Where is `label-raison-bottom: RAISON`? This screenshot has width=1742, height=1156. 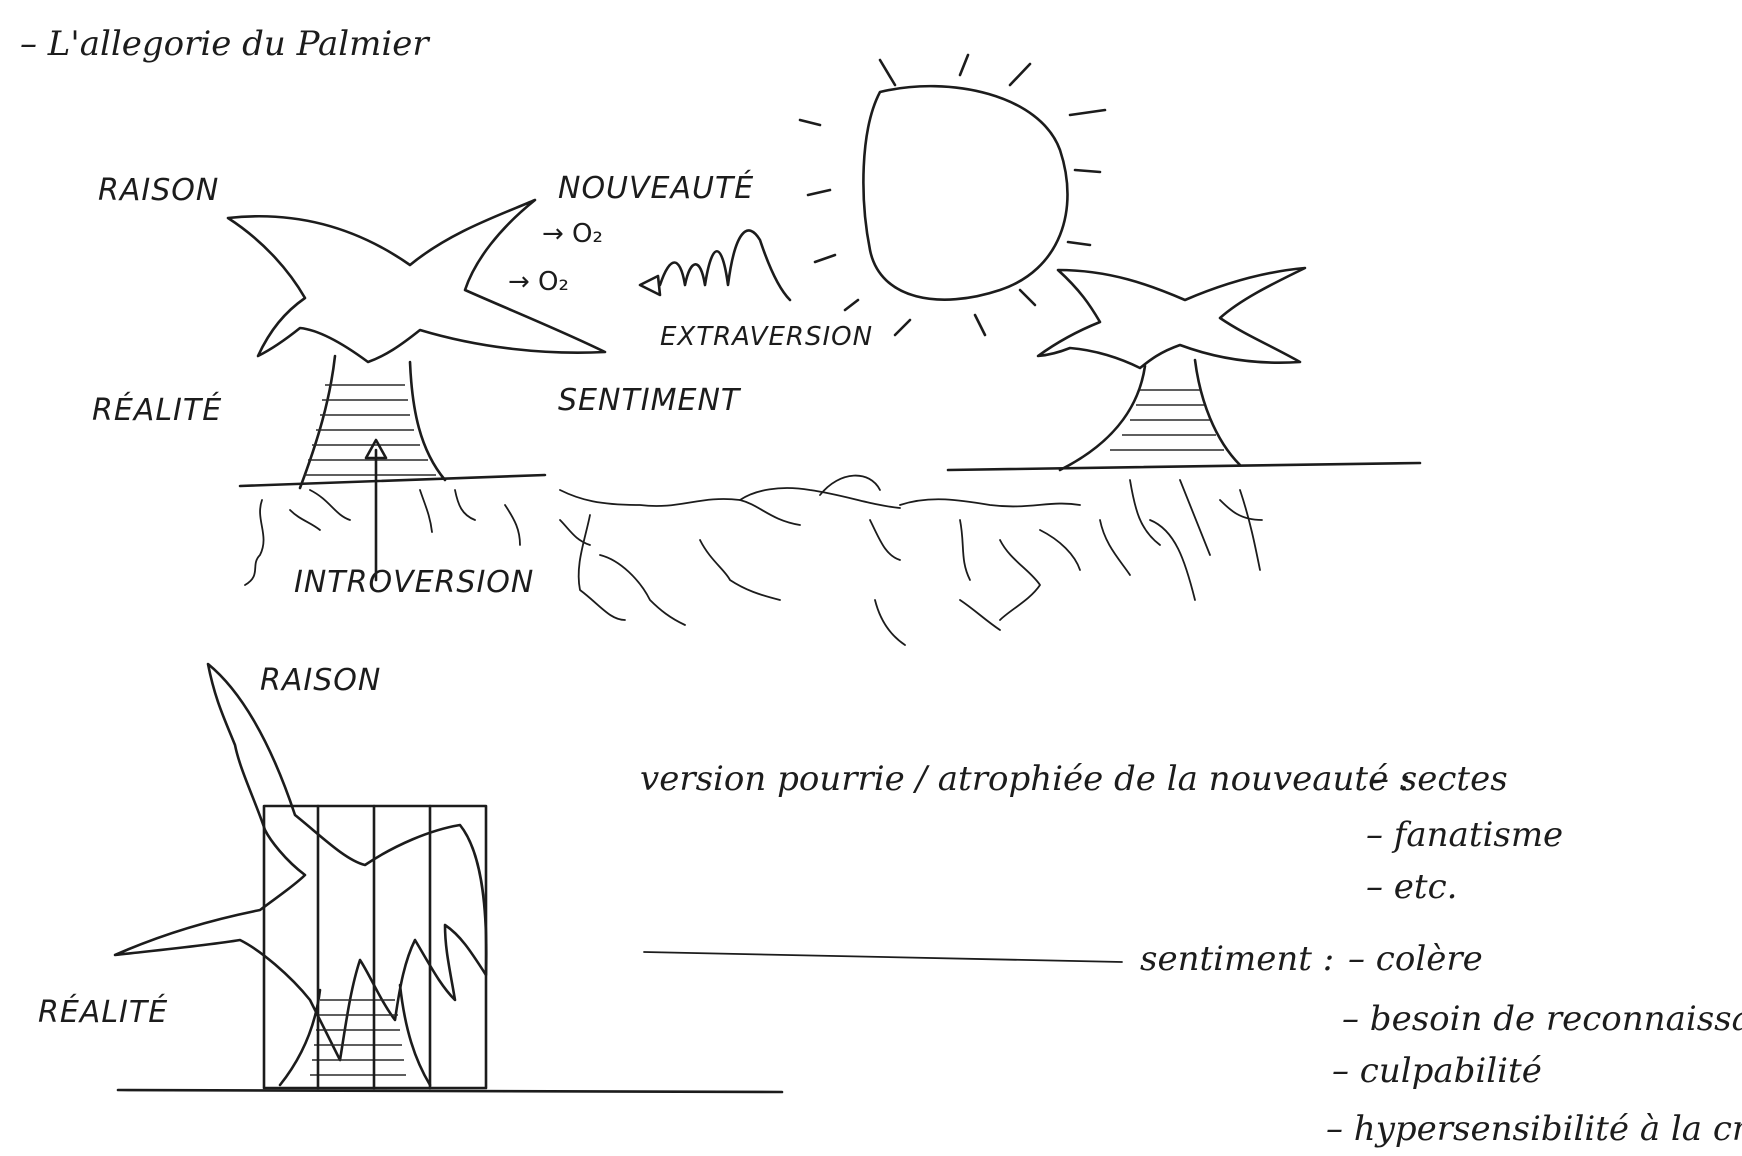
label-raison-bottom: RAISON is located at coordinates (320, 680).